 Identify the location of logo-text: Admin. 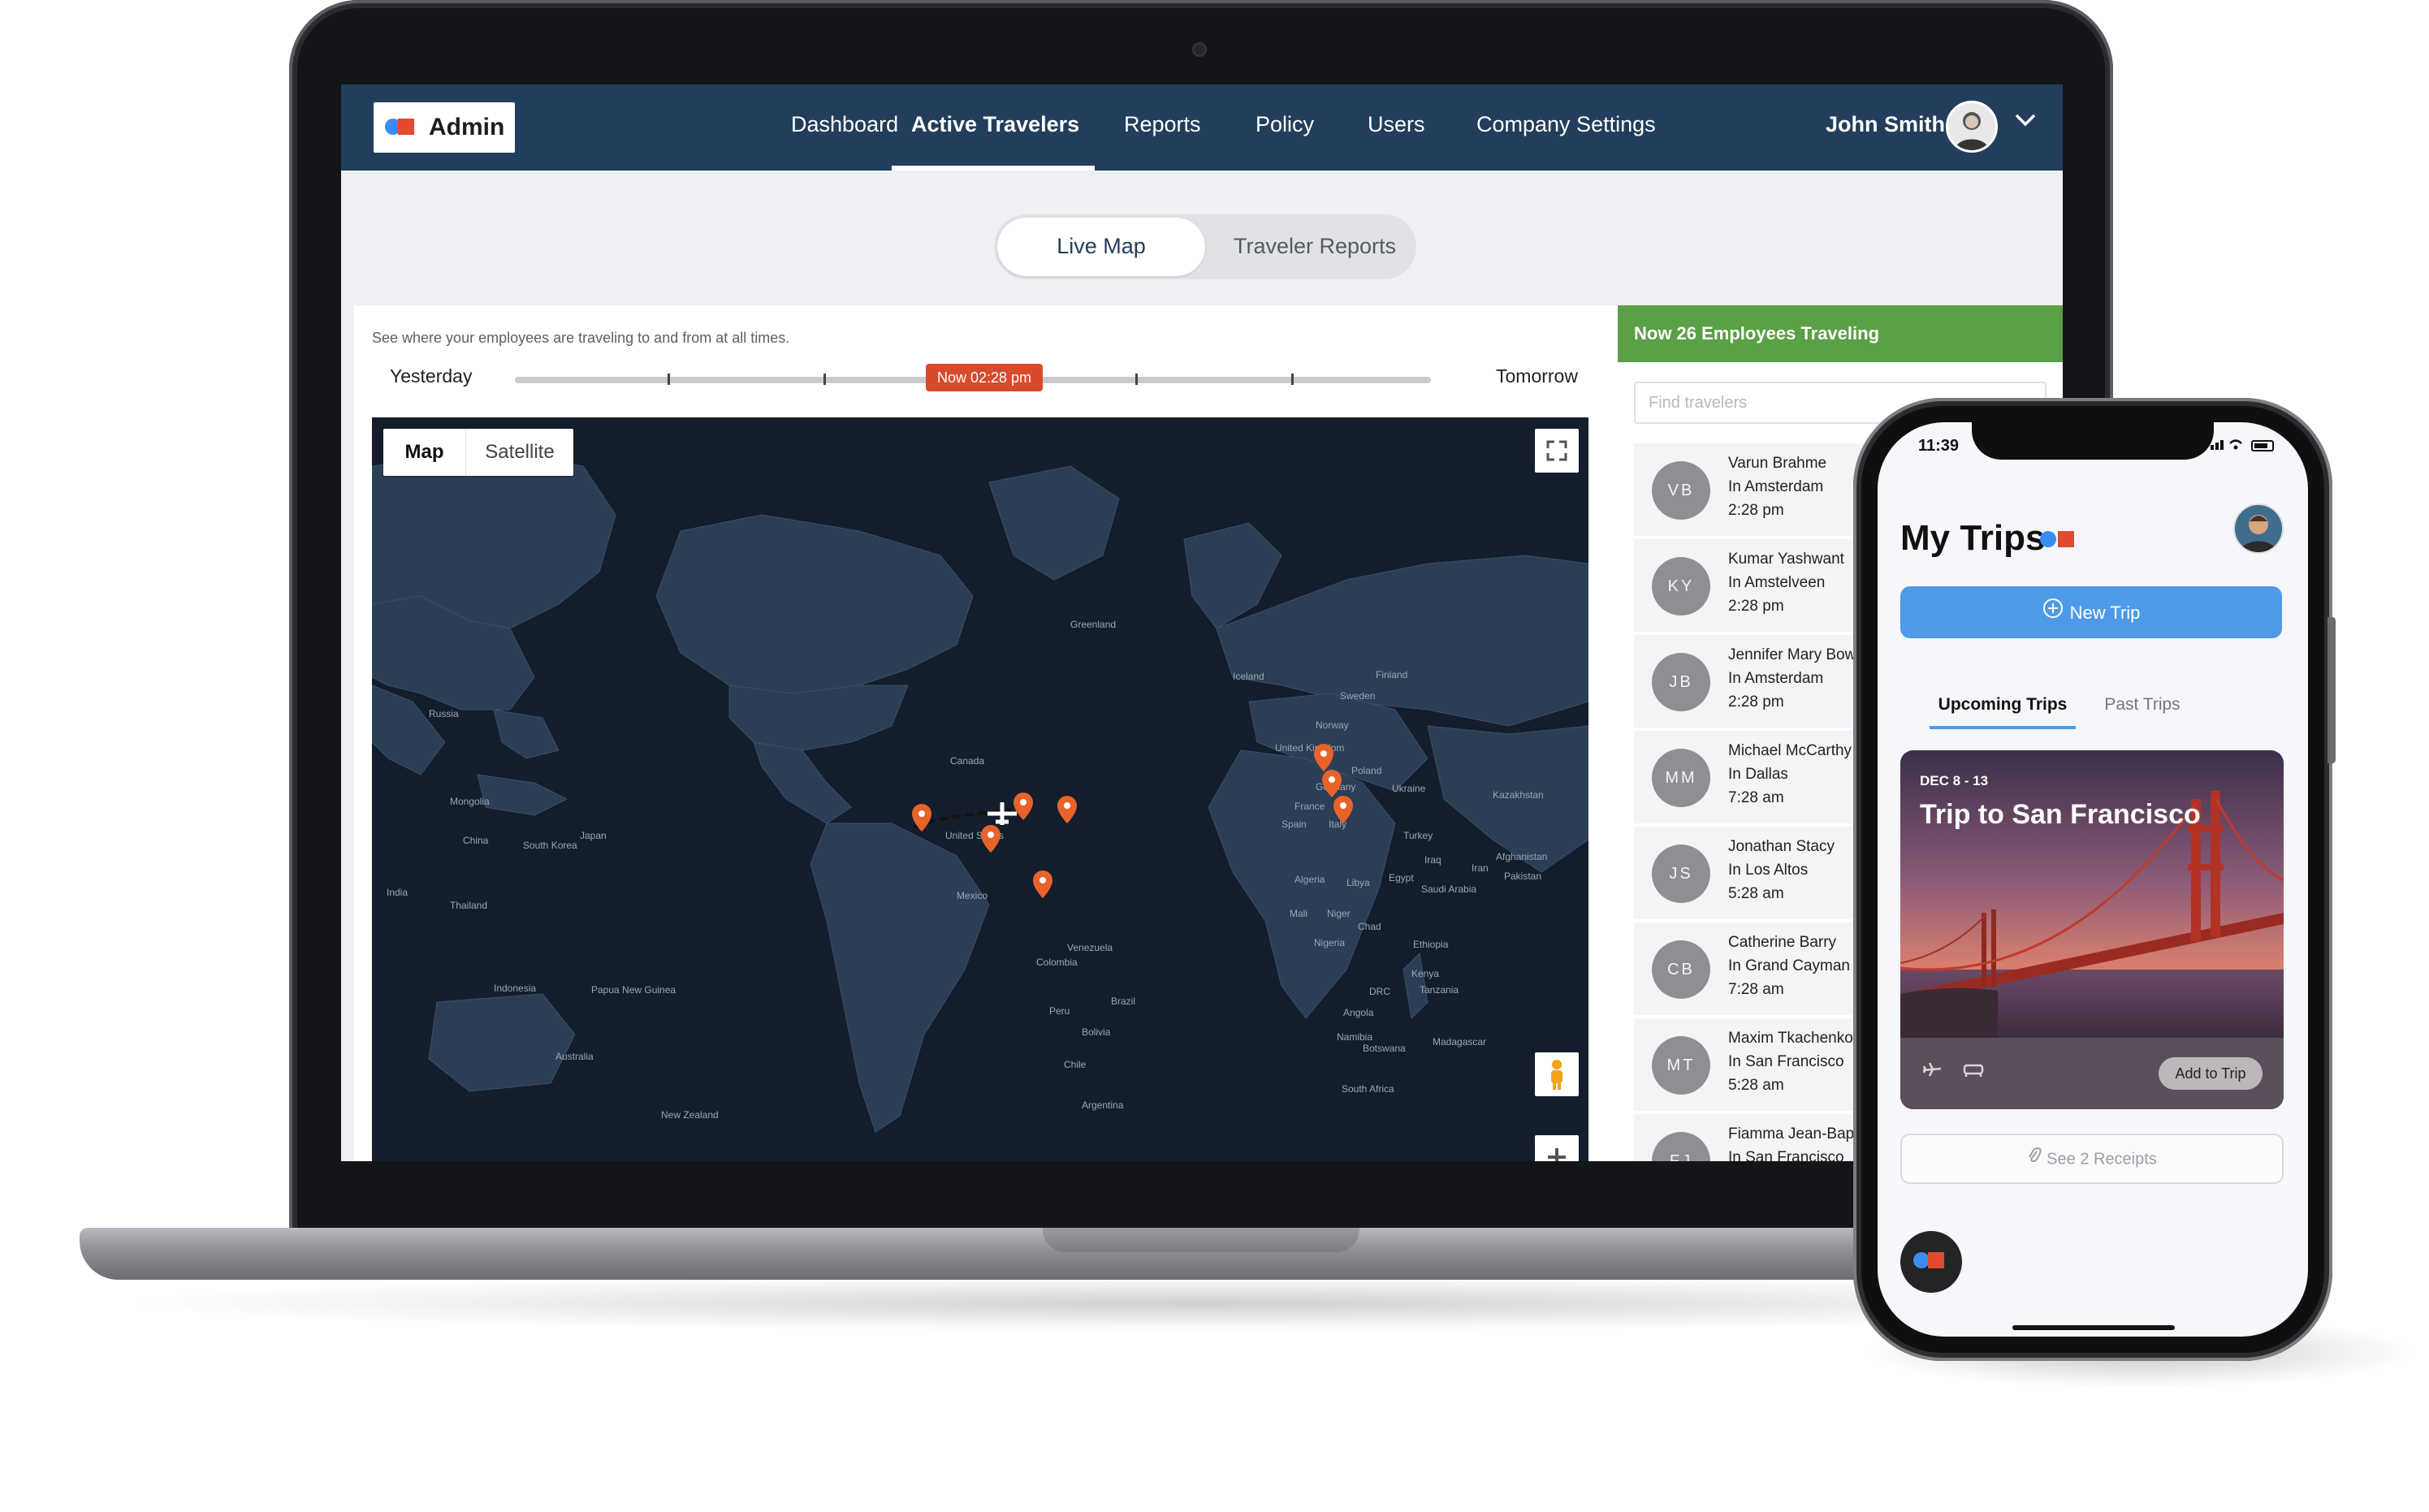
(467, 127).